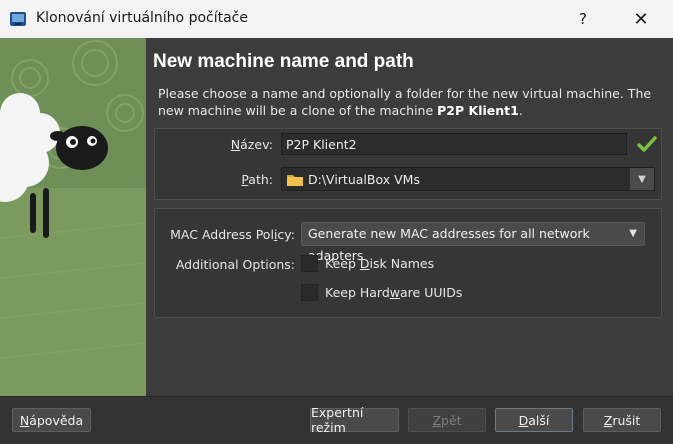 This screenshot has height=444, width=673. I want to click on keep-hardware-uuids-checkbox, so click(309, 292).